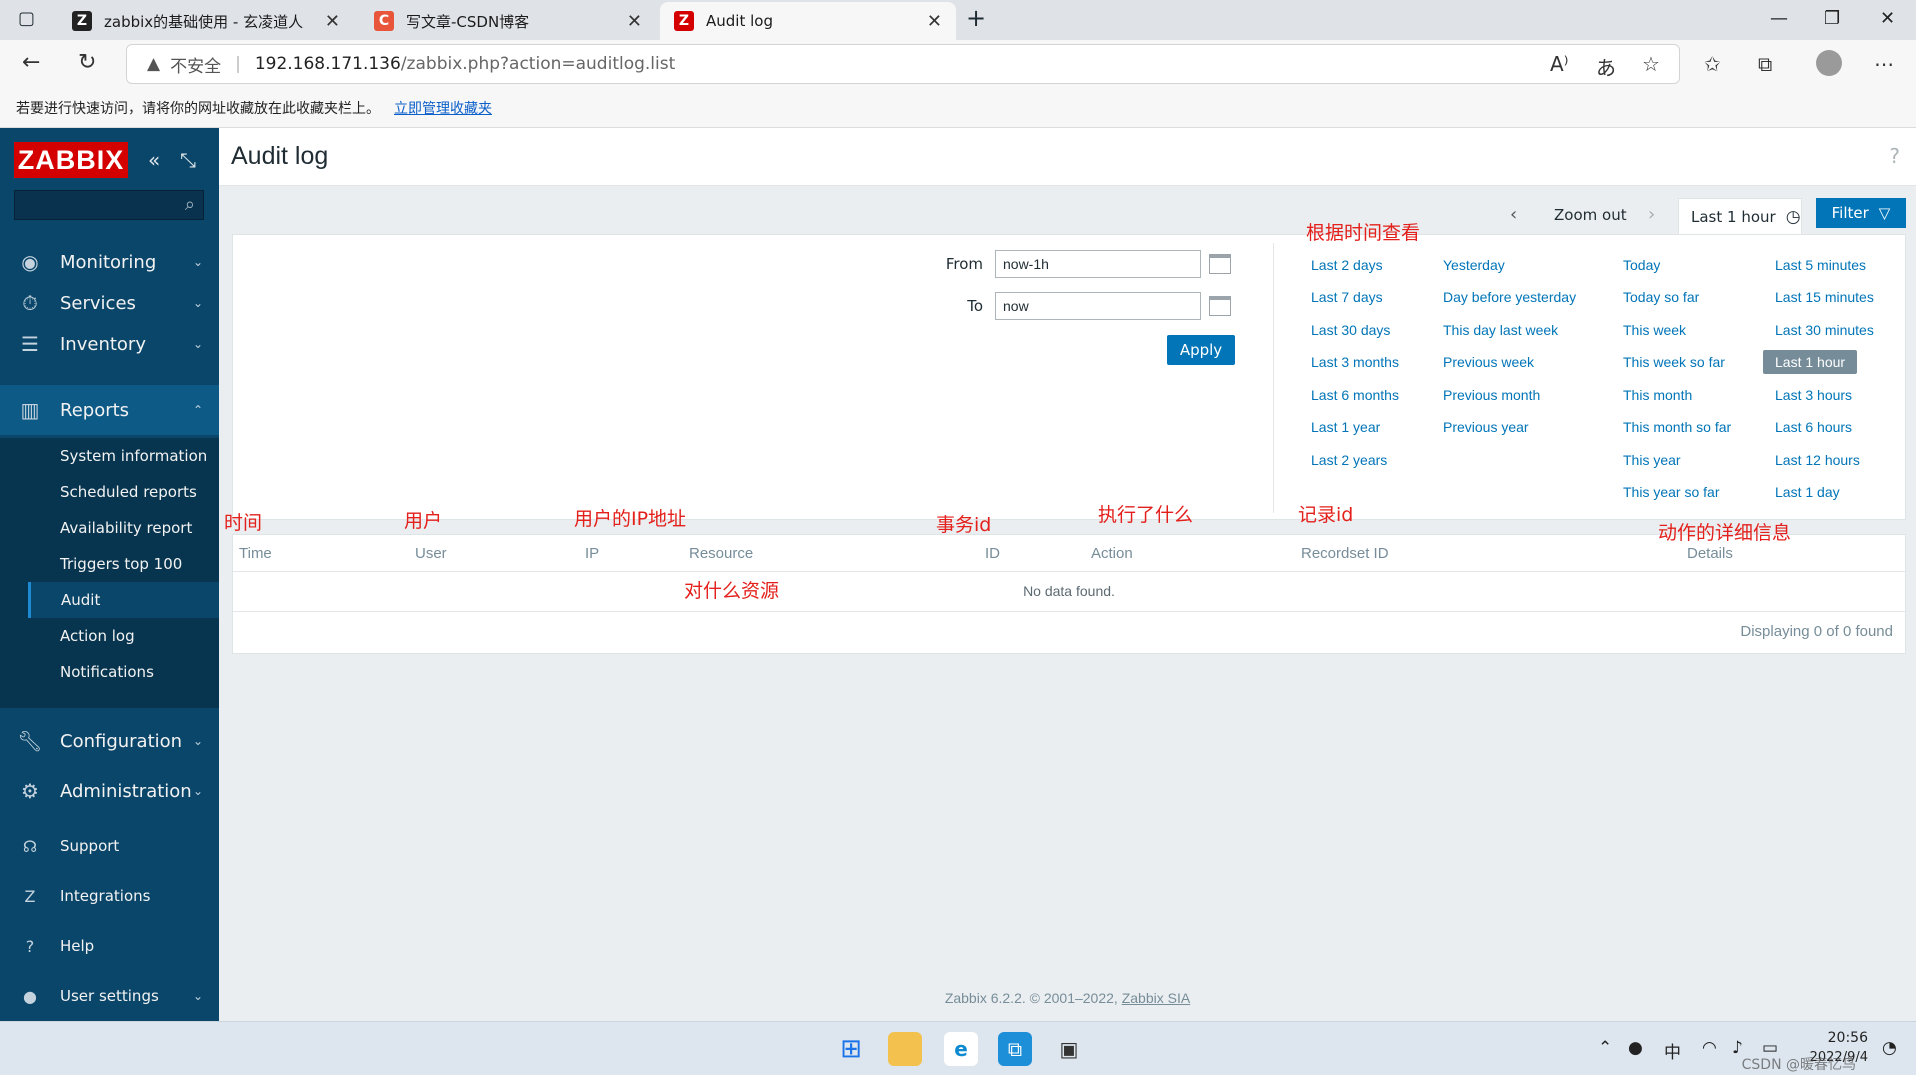 Image resolution: width=1916 pixels, height=1075 pixels. What do you see at coordinates (1345, 427) in the screenshot?
I see `quick-range-link: Last 1 year` at bounding box center [1345, 427].